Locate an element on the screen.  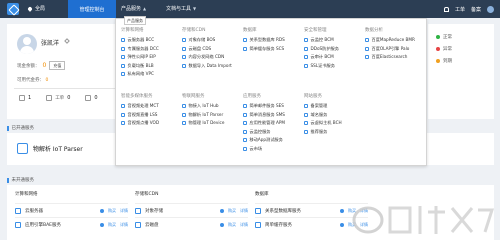
live-icon is located at coordinates (123, 114).